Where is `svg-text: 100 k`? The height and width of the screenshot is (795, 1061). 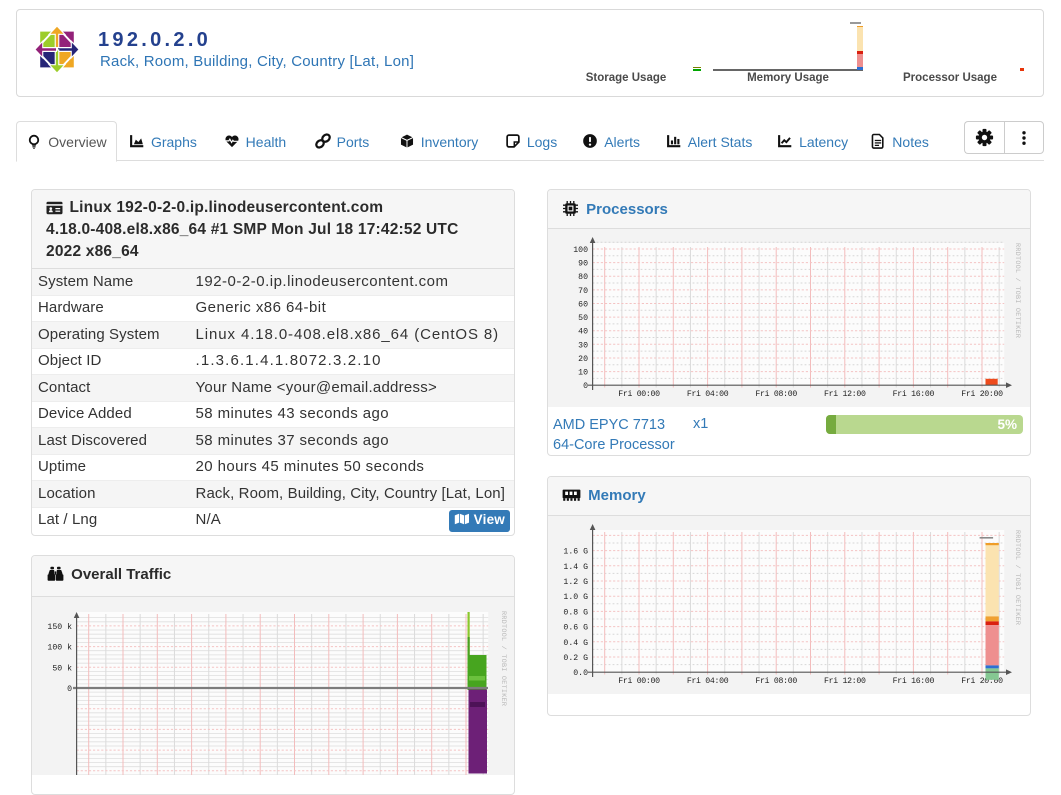 svg-text: 100 k is located at coordinates (59, 648).